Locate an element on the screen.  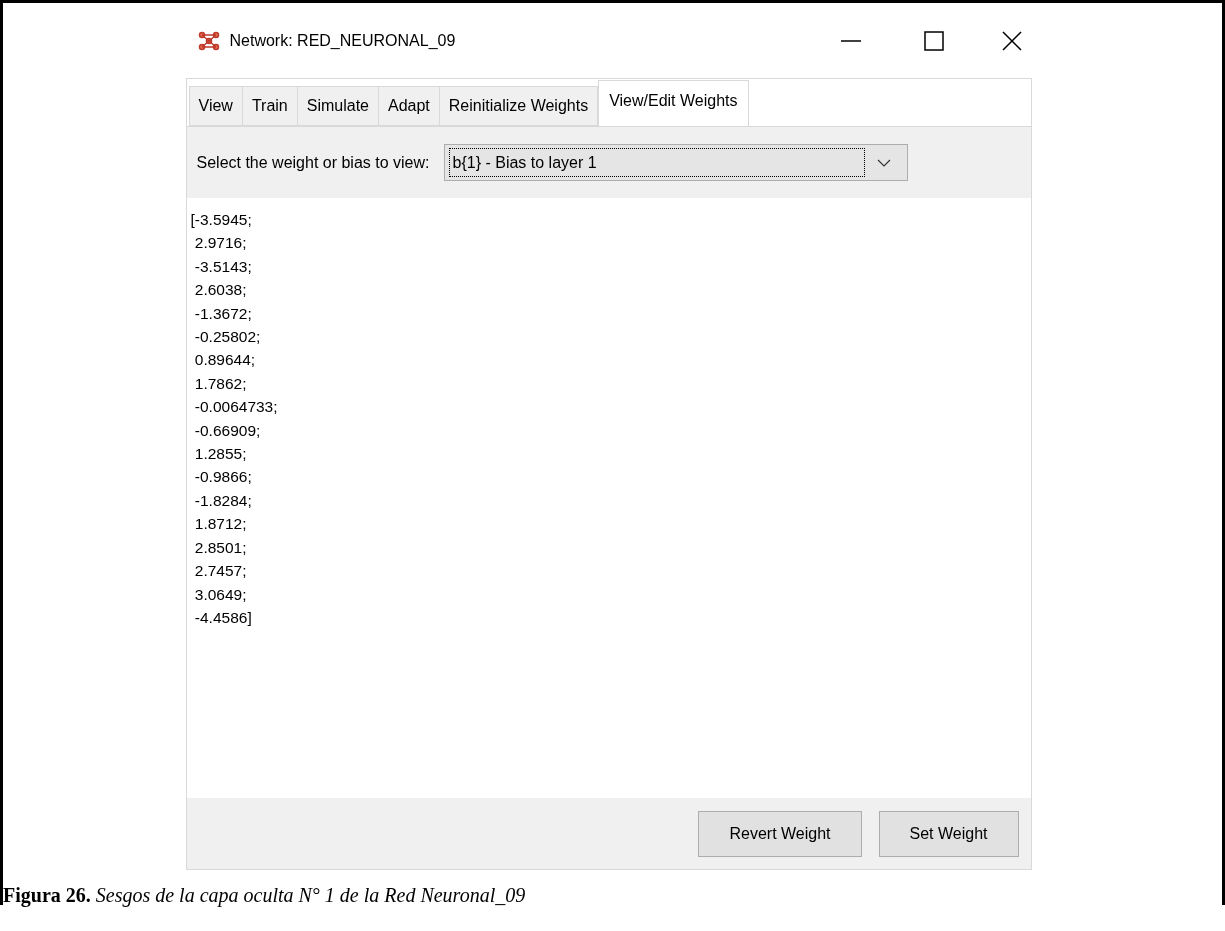
close-icon is located at coordinates (1011, 40).